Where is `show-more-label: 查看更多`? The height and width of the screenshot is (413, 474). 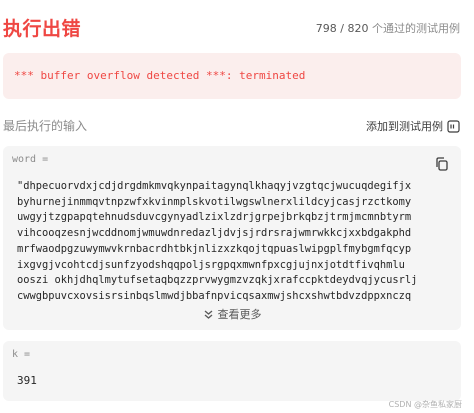
show-more-label: 查看更多 is located at coordinates (239, 314).